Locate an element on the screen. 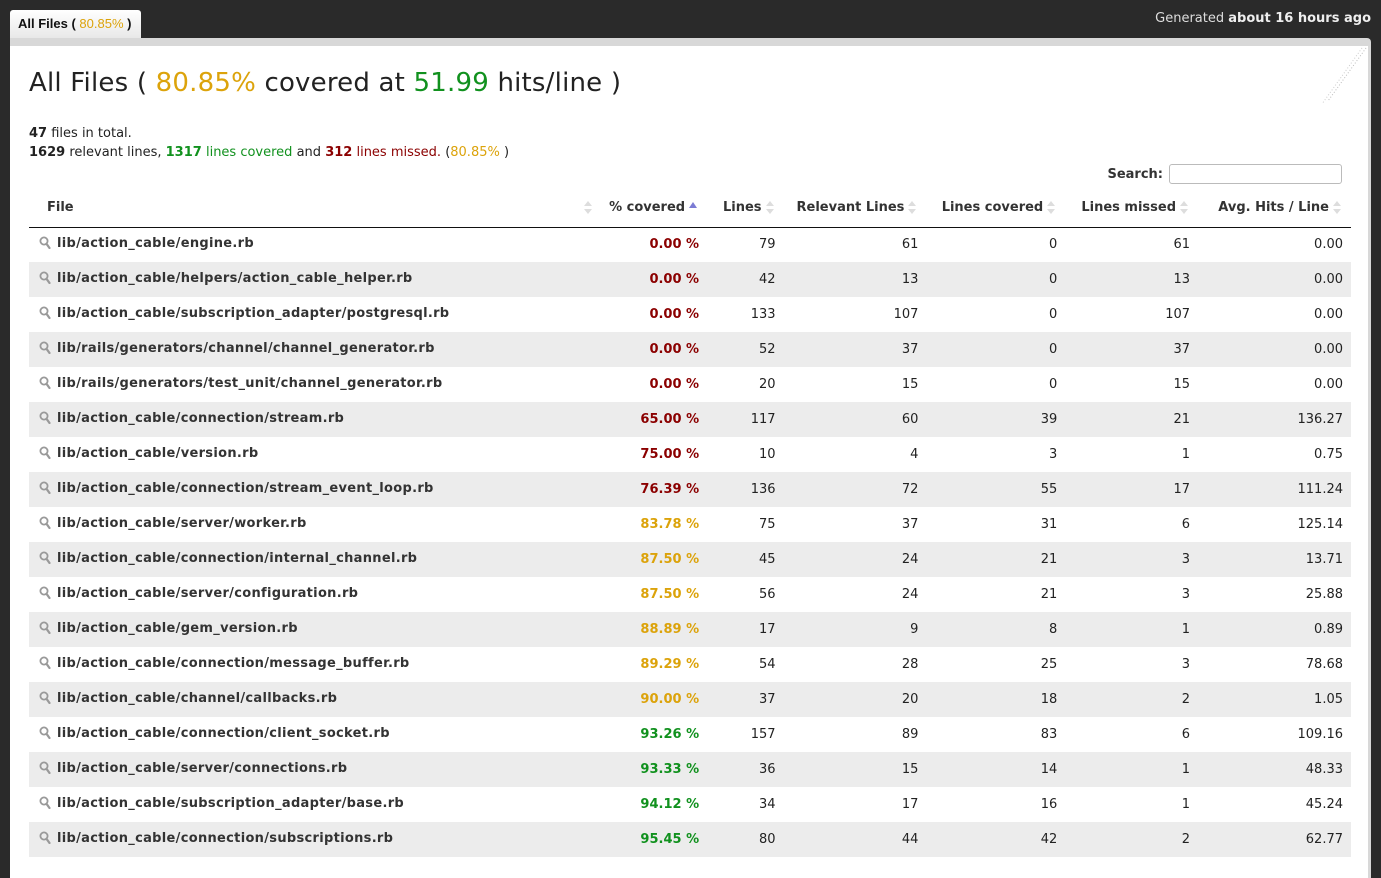 This screenshot has height=878, width=1381. lines-missed-cell: 3 is located at coordinates (1186, 664).